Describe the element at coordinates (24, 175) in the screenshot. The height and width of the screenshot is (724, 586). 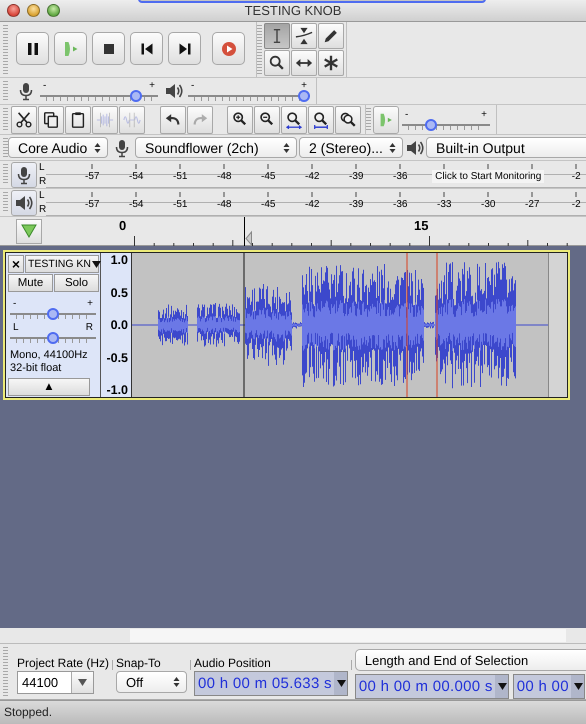
I see `recording-meter-button` at that location.